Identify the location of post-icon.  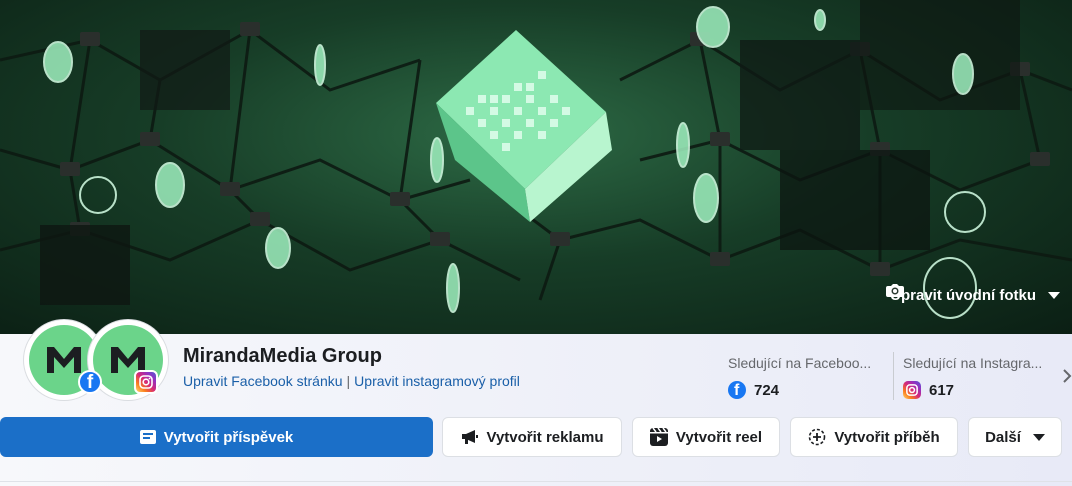
(147, 437).